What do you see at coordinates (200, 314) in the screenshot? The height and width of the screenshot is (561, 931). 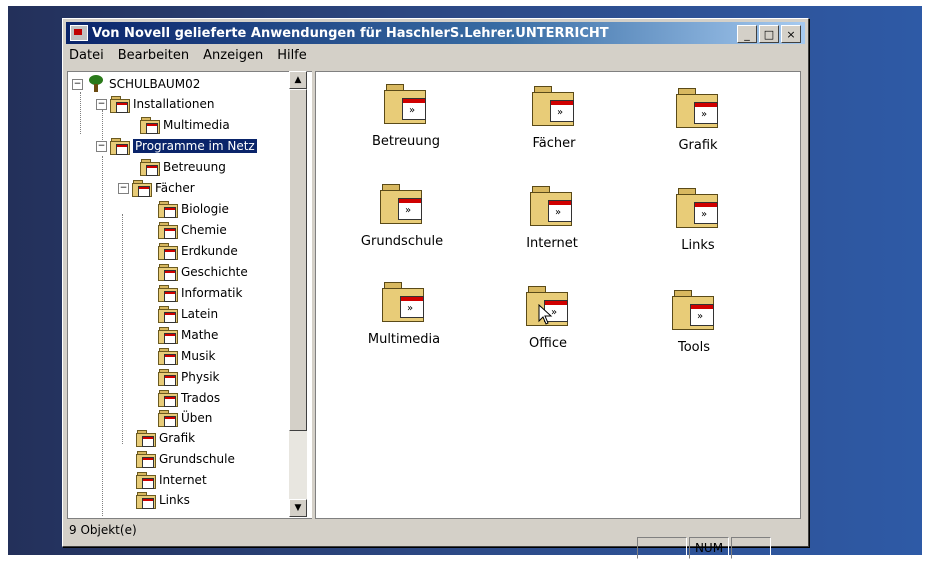 I see `tree-label: Latein` at bounding box center [200, 314].